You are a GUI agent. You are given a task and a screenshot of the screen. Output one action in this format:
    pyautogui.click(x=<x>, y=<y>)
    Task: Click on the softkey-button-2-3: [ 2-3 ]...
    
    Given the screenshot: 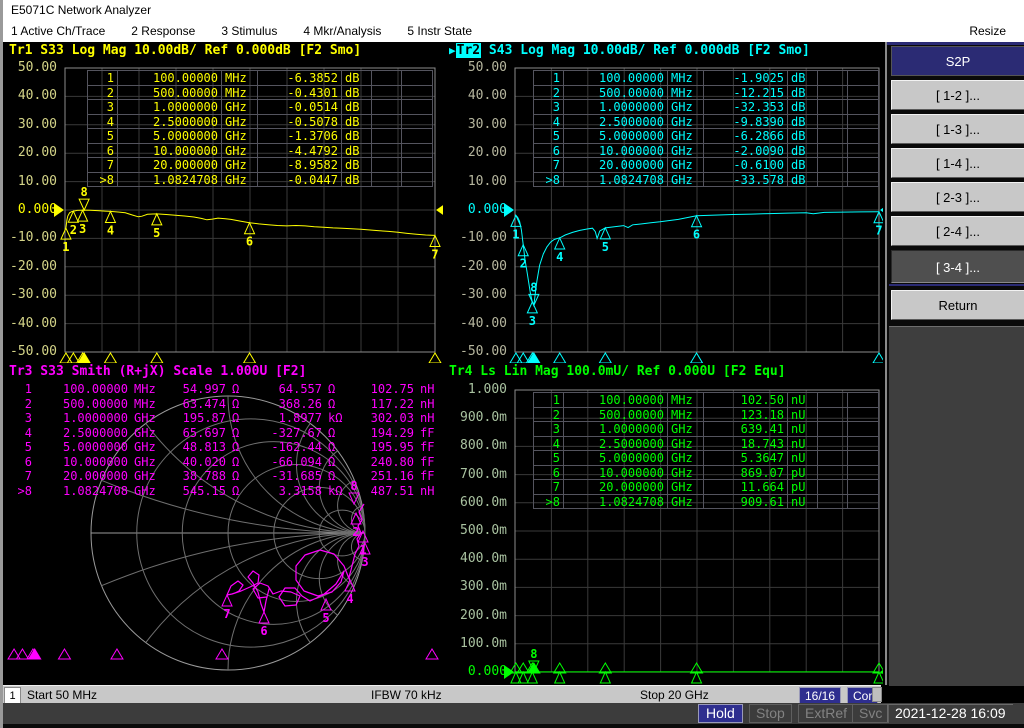 What is the action you would take?
    pyautogui.click(x=957, y=197)
    